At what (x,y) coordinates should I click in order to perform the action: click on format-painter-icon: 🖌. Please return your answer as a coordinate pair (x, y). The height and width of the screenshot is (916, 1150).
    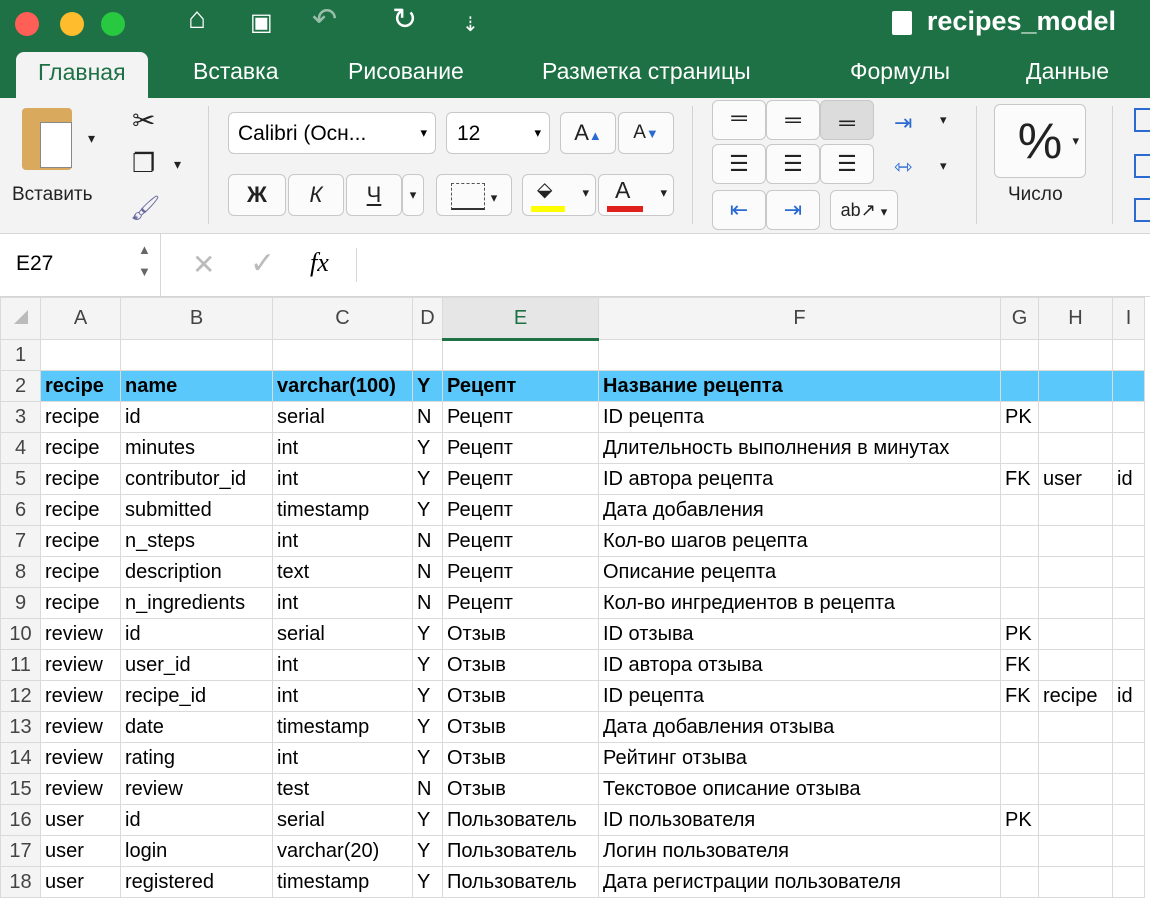
    Looking at the image, I should click on (145, 208).